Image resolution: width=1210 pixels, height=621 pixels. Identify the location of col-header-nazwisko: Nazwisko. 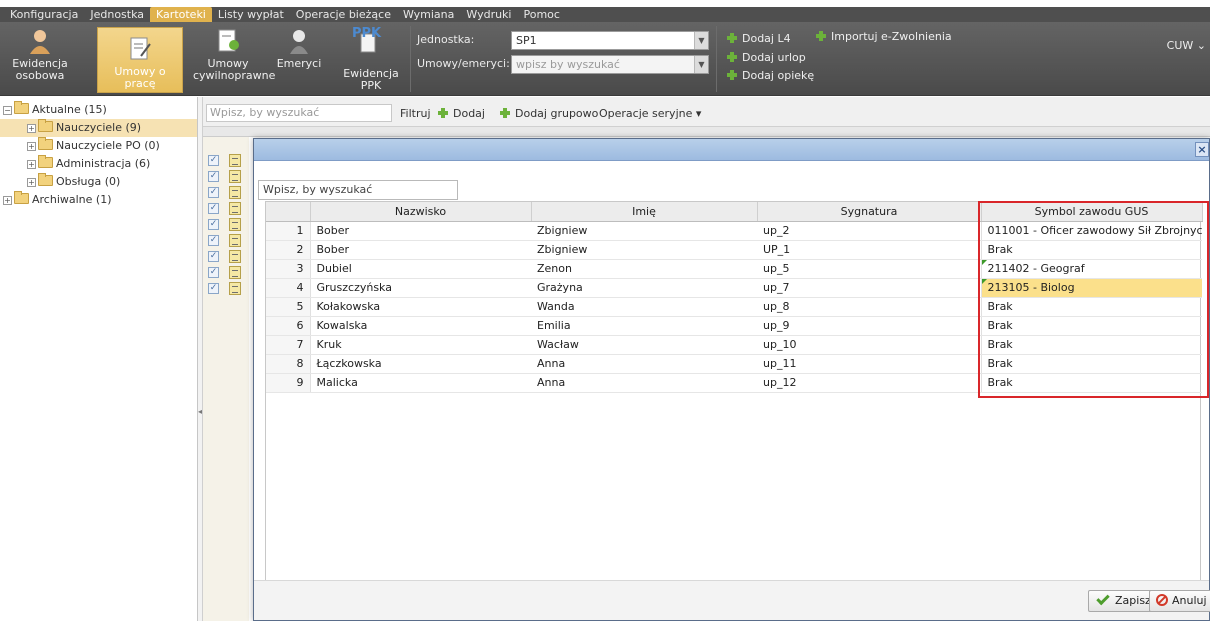
(421, 212).